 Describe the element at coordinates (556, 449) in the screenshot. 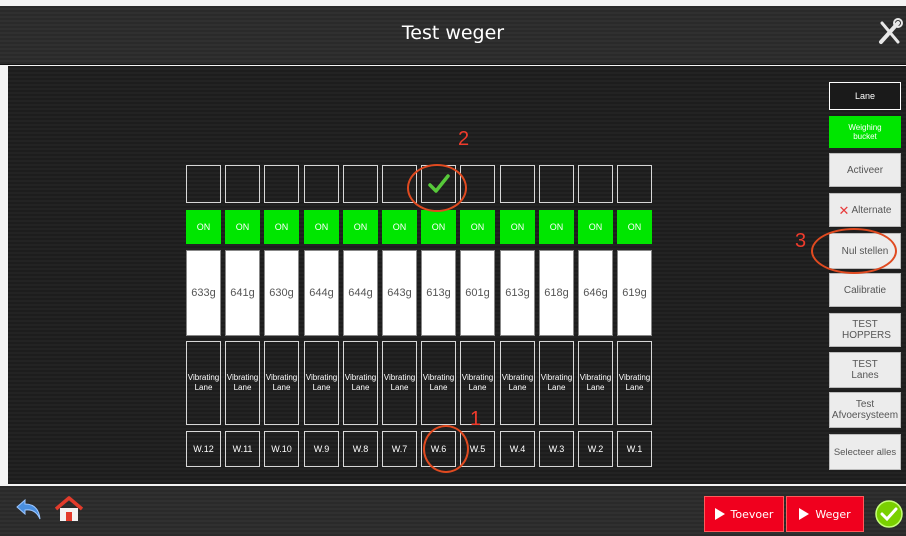

I see `lane-label: W.3` at that location.